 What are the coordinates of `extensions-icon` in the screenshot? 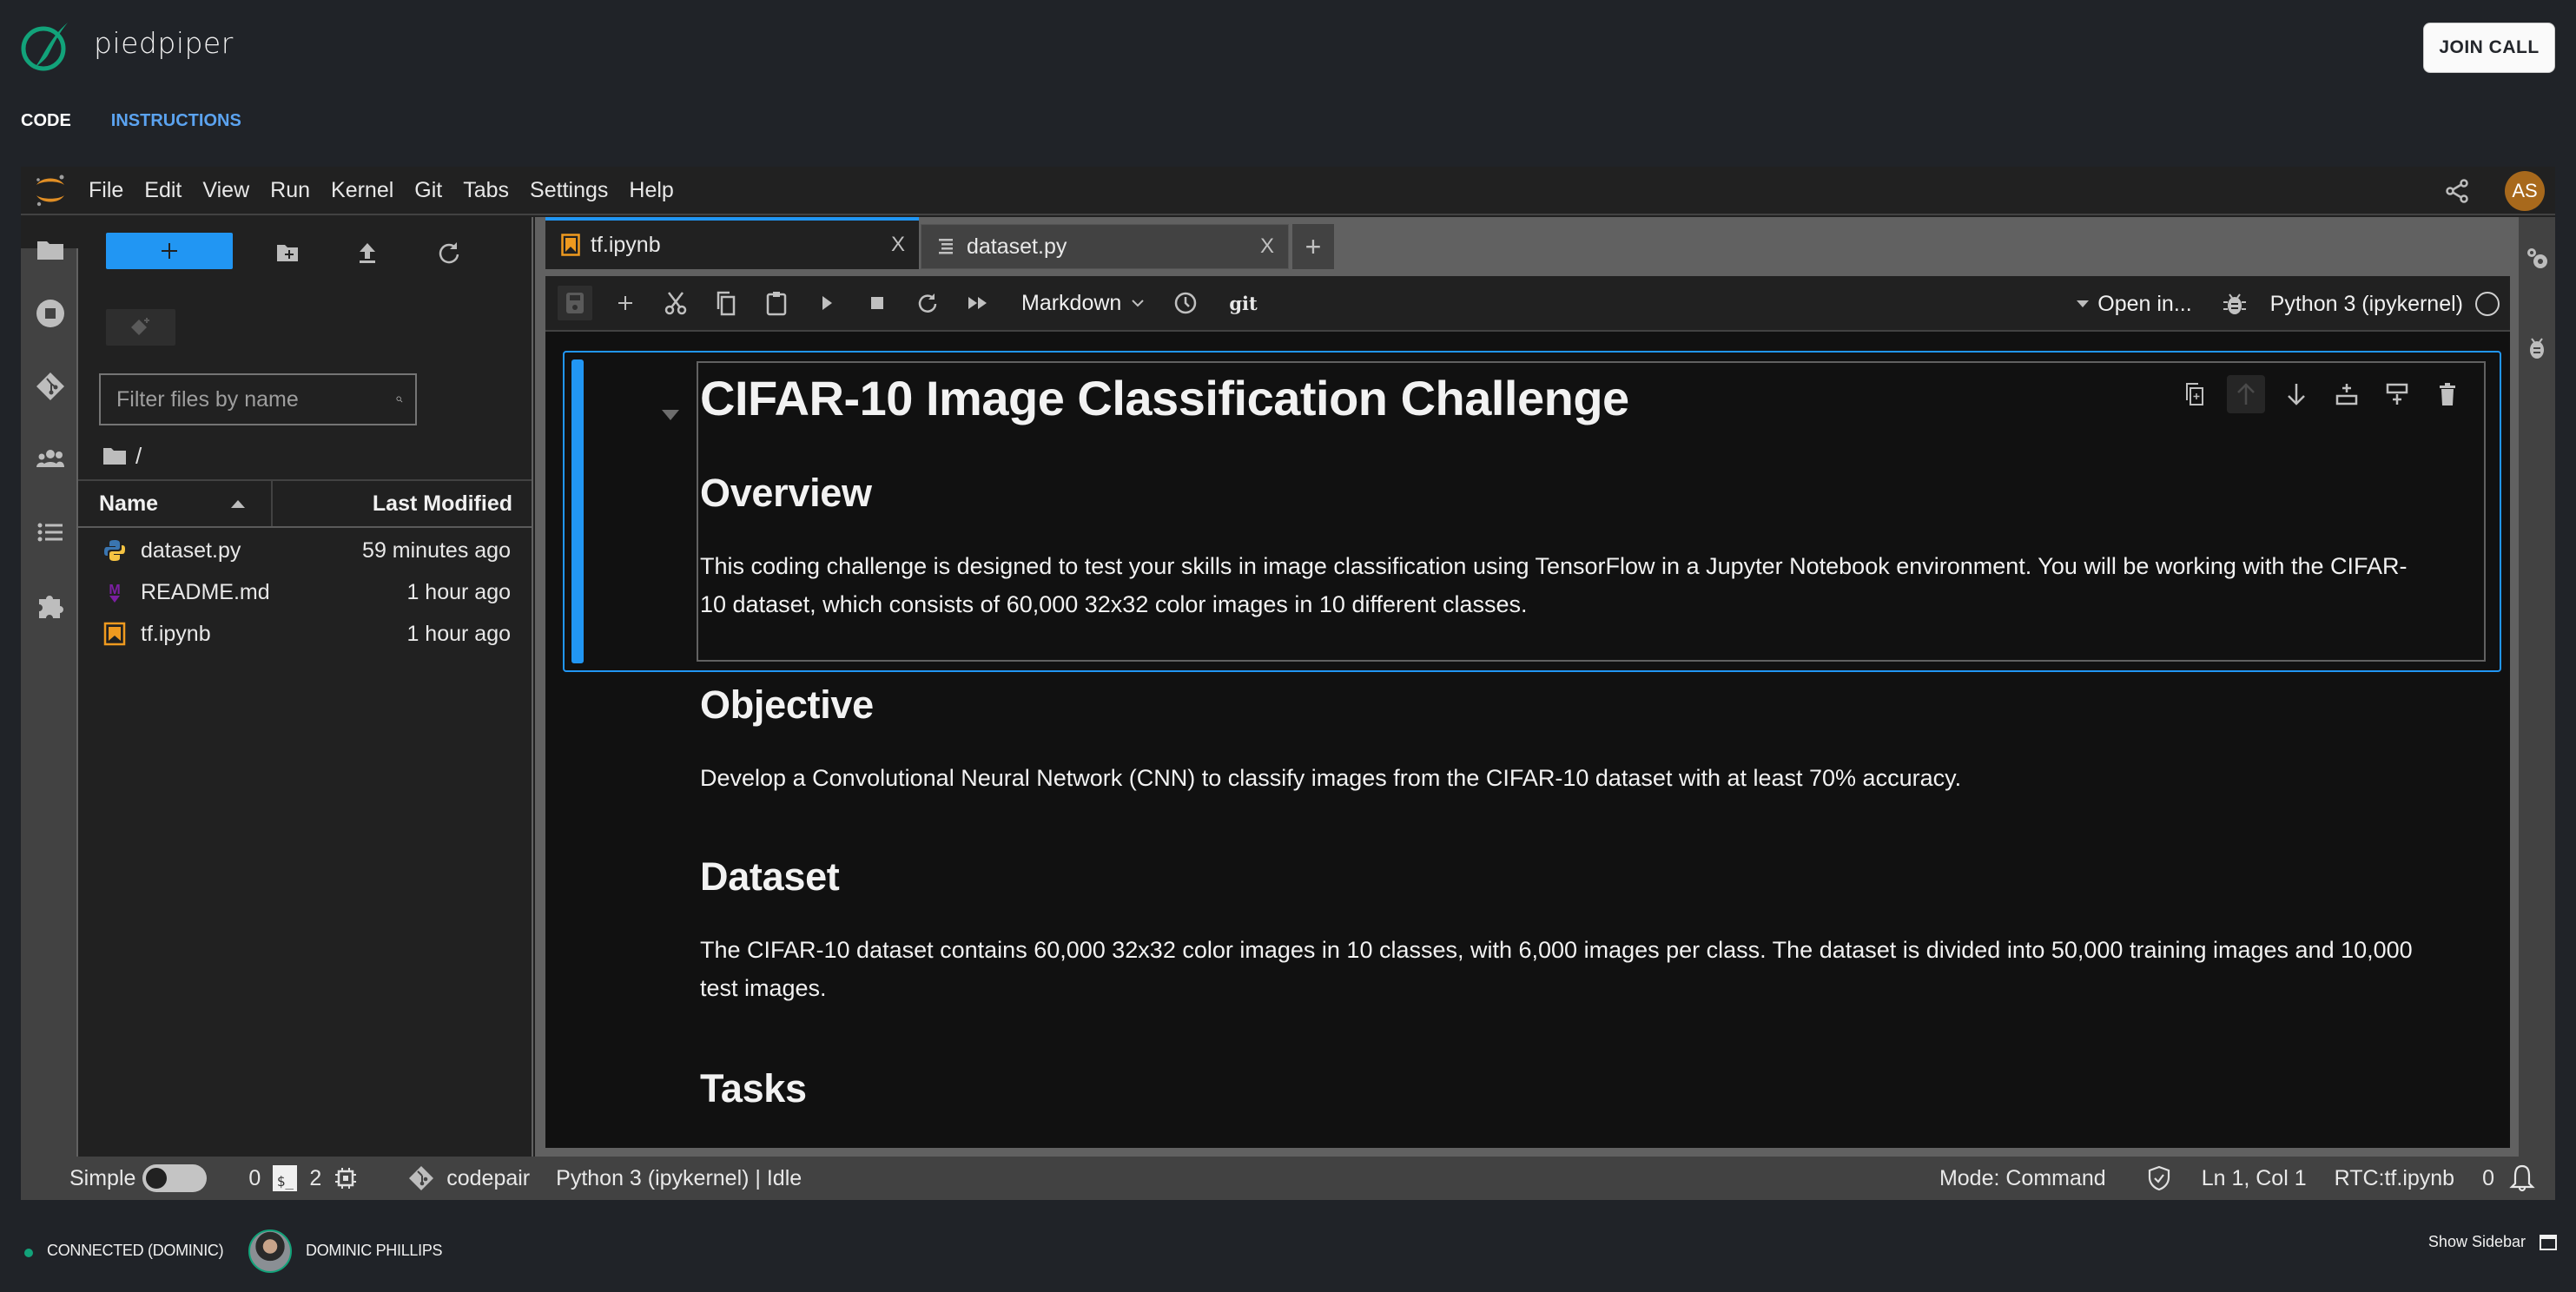 It's located at (50, 605).